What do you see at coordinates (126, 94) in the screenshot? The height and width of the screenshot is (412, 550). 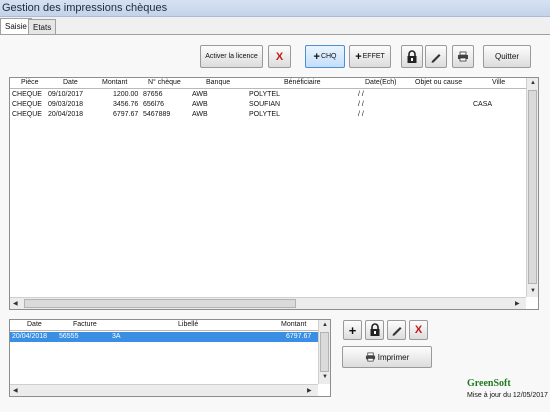 I see `cell-montant: 1200.00` at bounding box center [126, 94].